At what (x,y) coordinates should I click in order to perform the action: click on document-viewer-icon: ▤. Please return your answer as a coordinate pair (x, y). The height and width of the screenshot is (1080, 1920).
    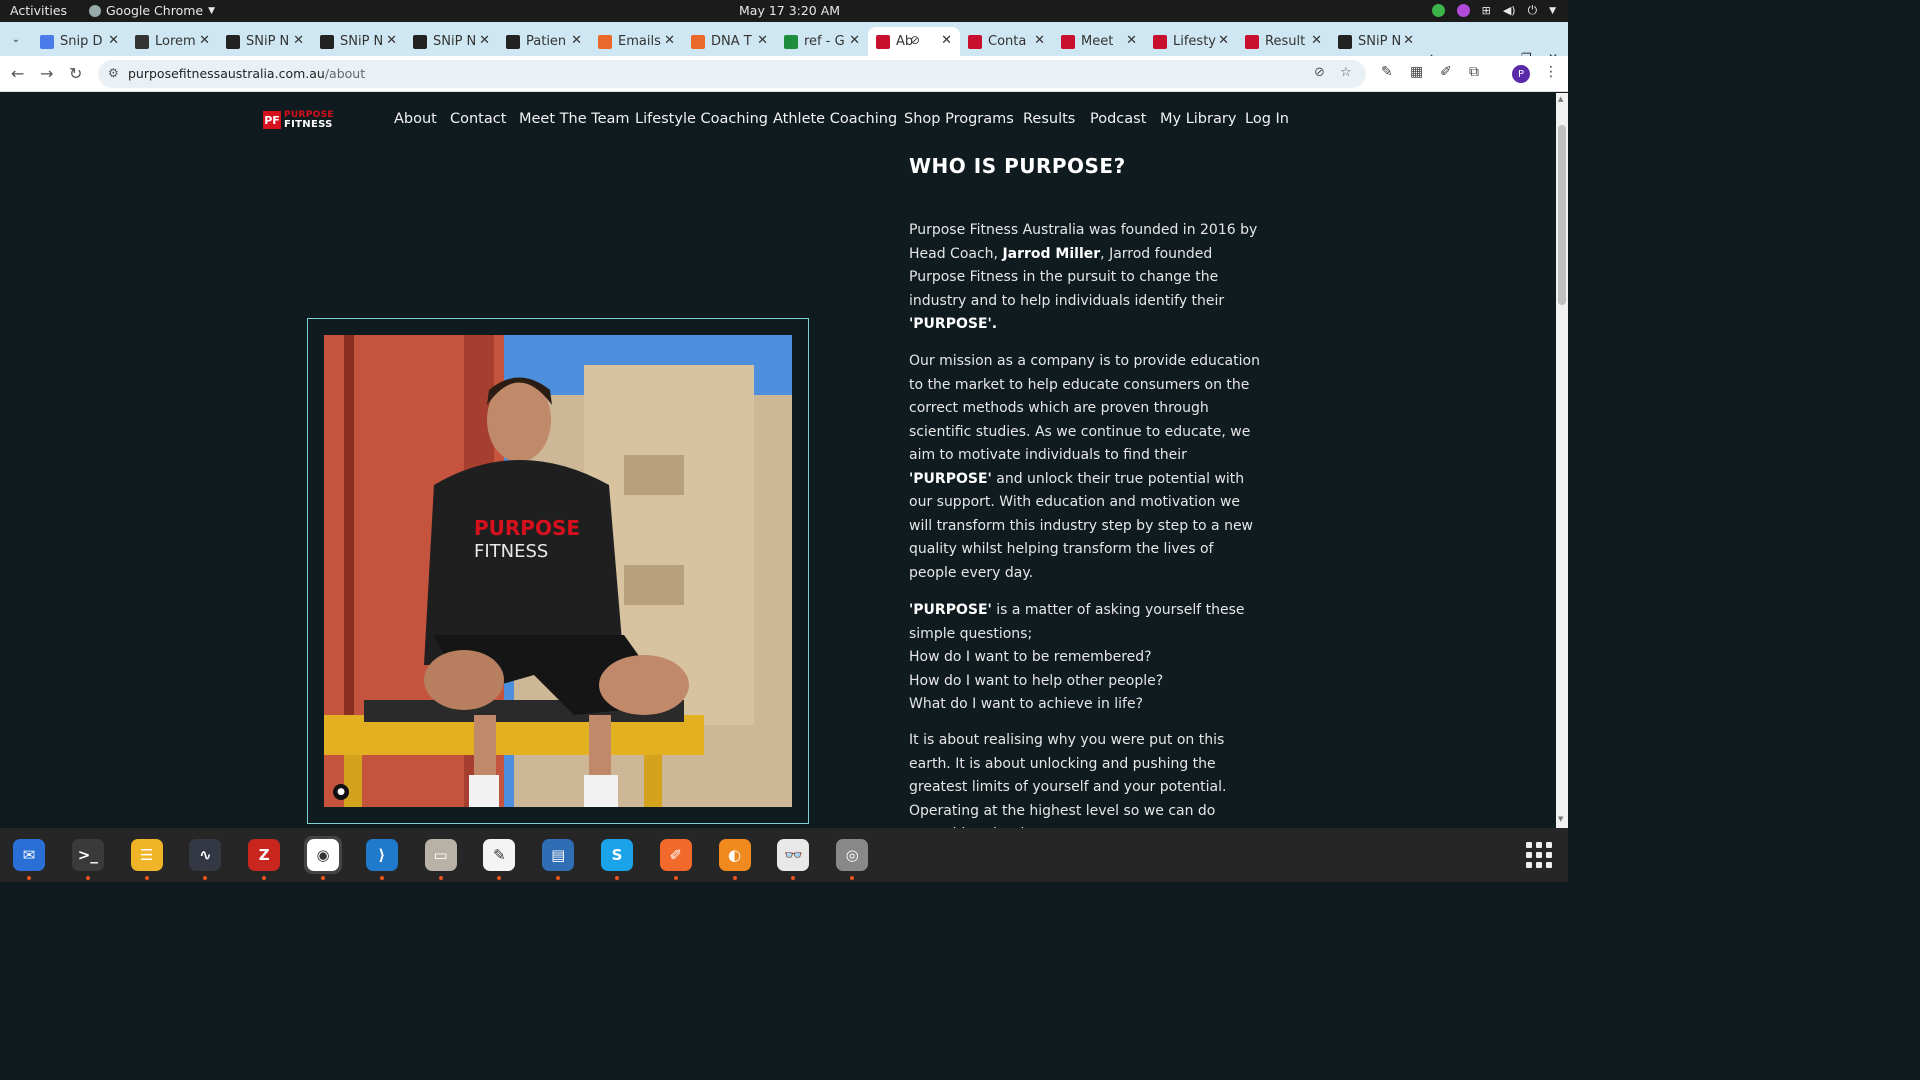
    Looking at the image, I should click on (558, 858).